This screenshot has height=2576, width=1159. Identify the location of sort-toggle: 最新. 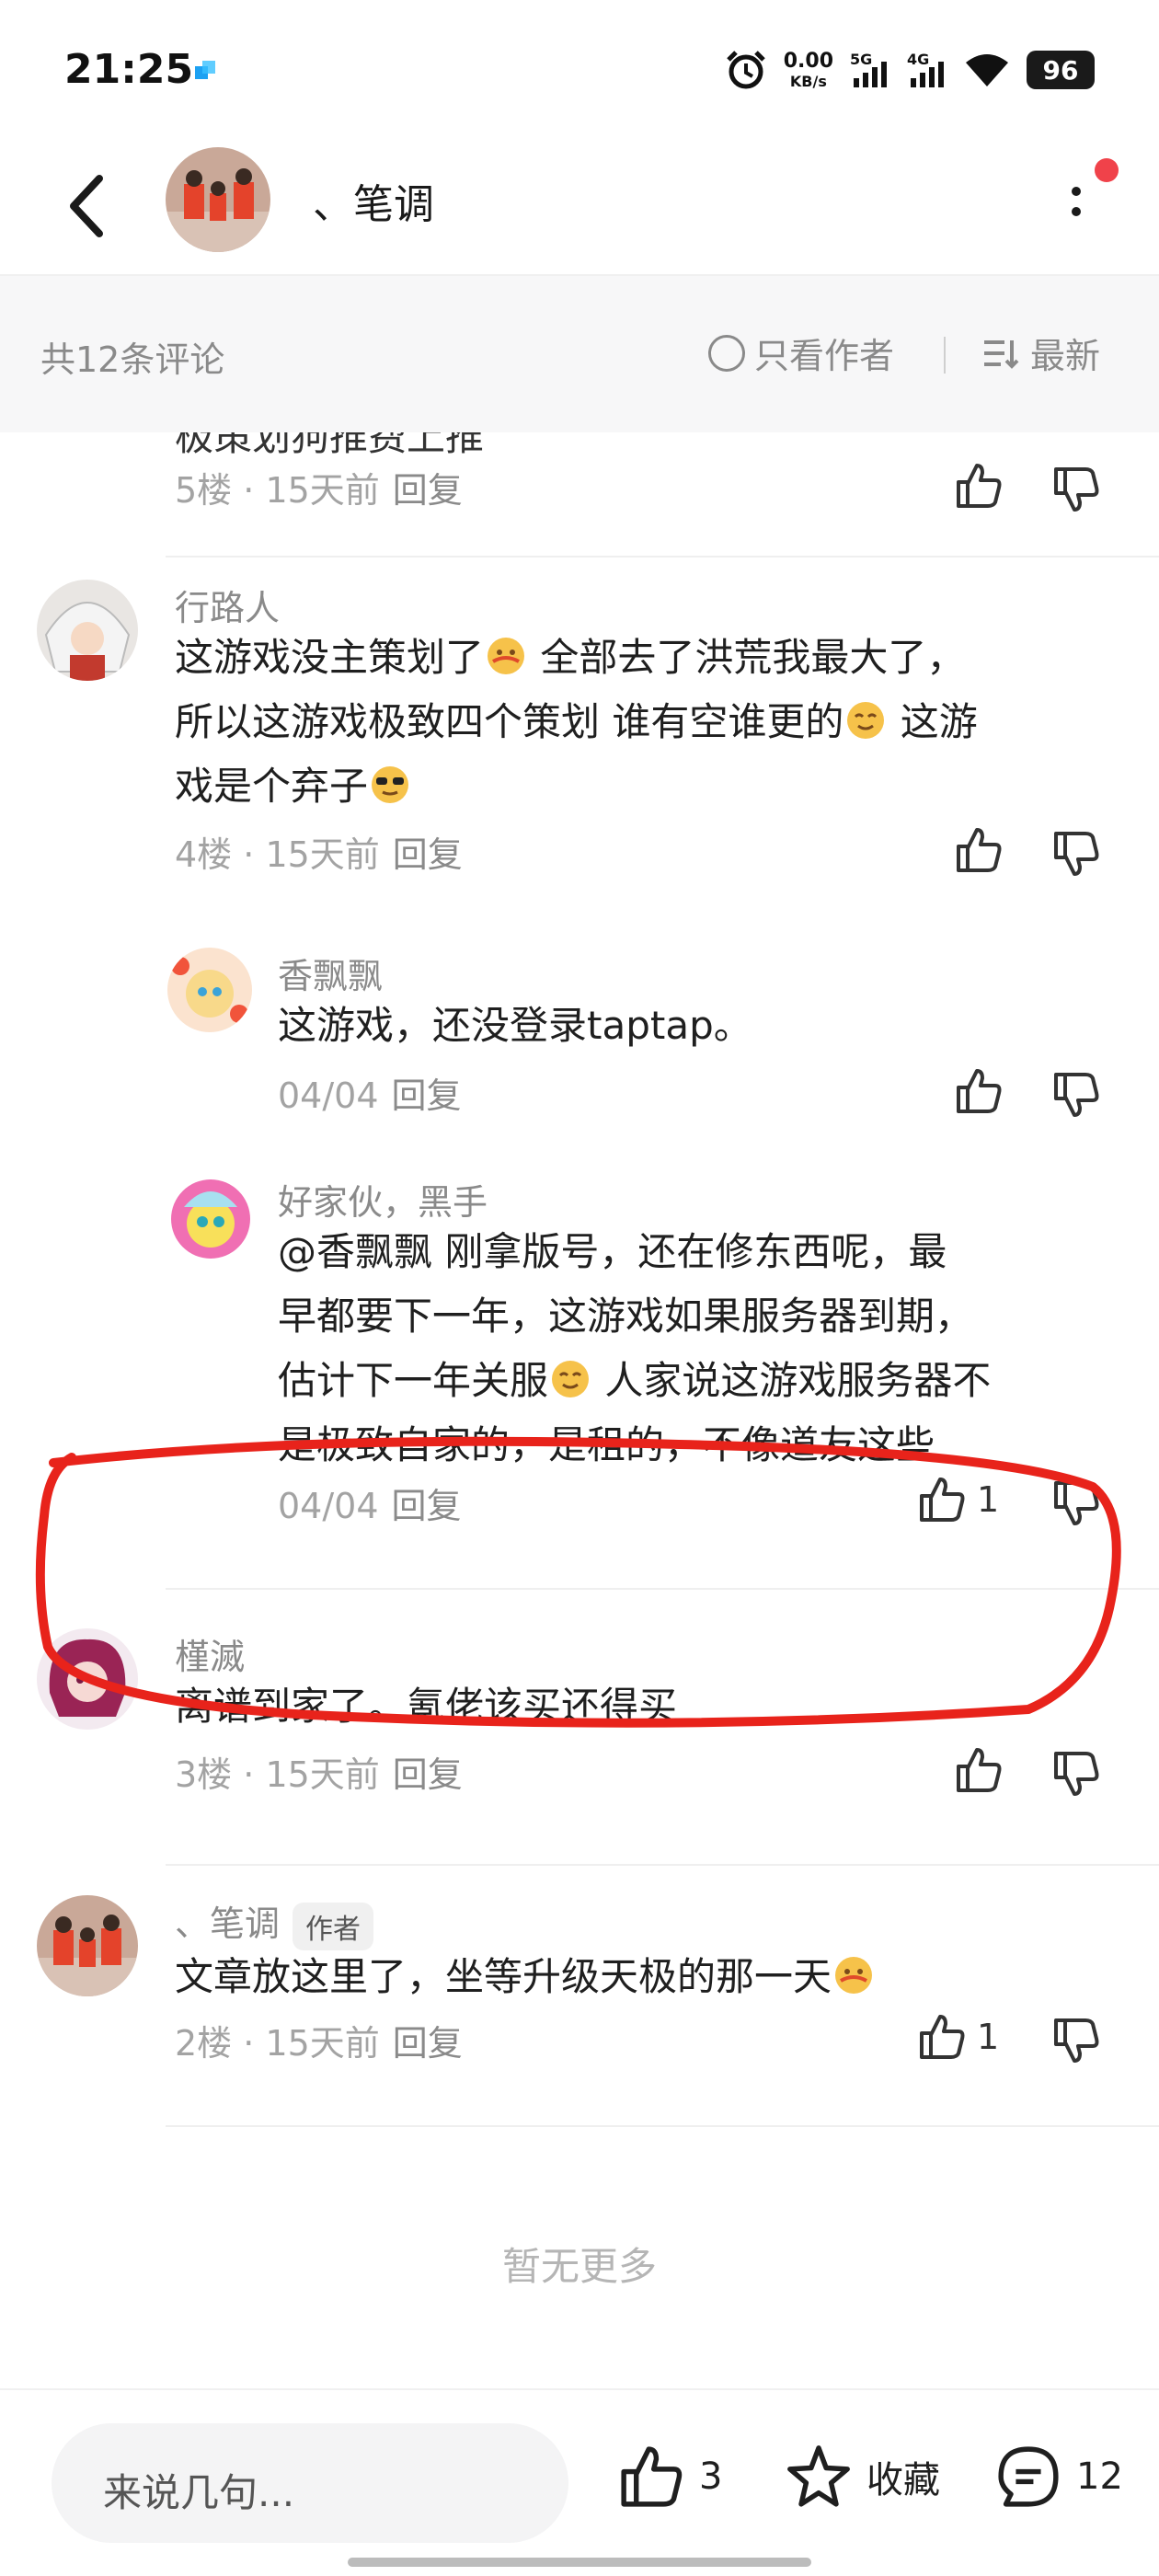
(1040, 353).